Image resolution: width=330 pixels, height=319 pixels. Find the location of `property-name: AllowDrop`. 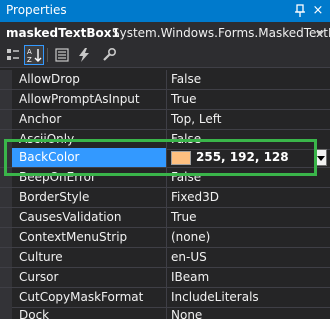

property-name: AllowDrop is located at coordinates (49, 79).